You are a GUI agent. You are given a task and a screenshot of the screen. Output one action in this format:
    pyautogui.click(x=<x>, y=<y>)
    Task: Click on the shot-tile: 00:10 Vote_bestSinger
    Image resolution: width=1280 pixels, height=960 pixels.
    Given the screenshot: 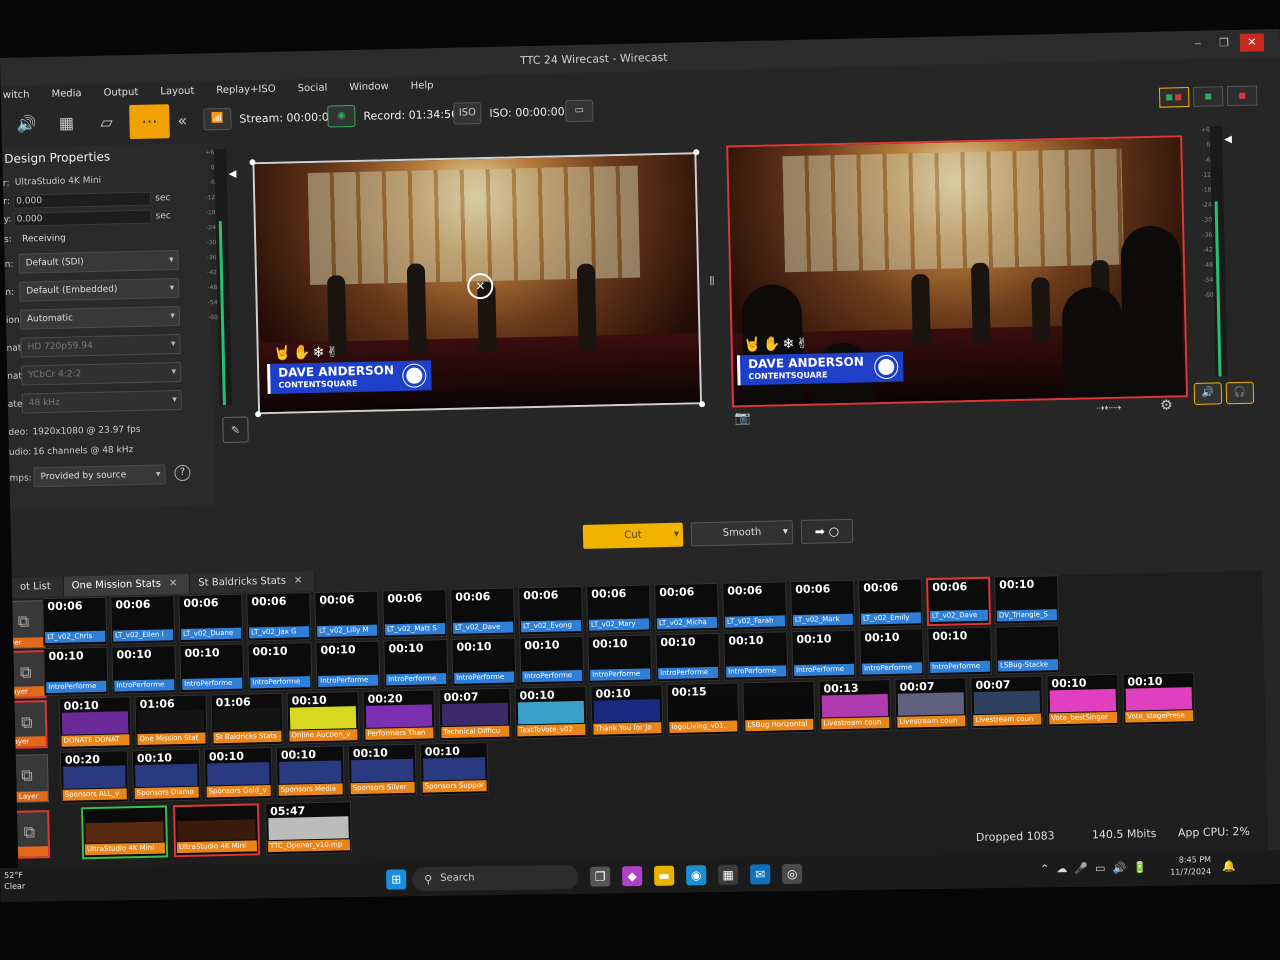 What is the action you would take?
    pyautogui.click(x=1083, y=700)
    